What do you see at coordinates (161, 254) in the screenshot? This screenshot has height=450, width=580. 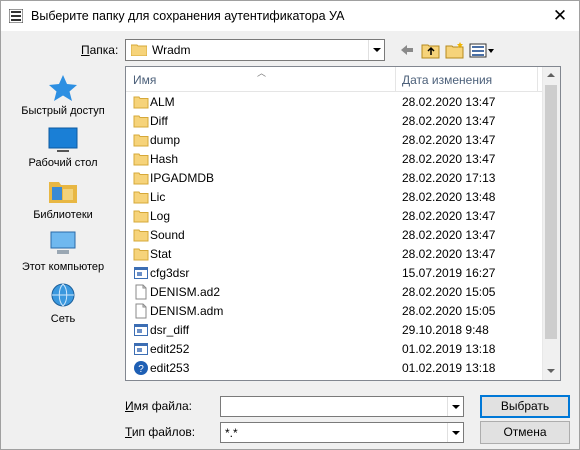 I see `file-name: Stat` at bounding box center [161, 254].